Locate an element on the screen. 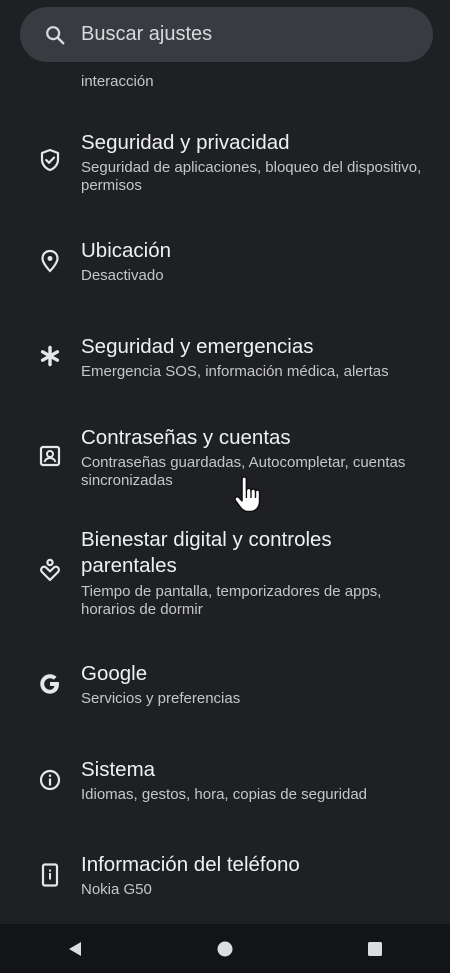  system-navigation-bar is located at coordinates (225, 948).